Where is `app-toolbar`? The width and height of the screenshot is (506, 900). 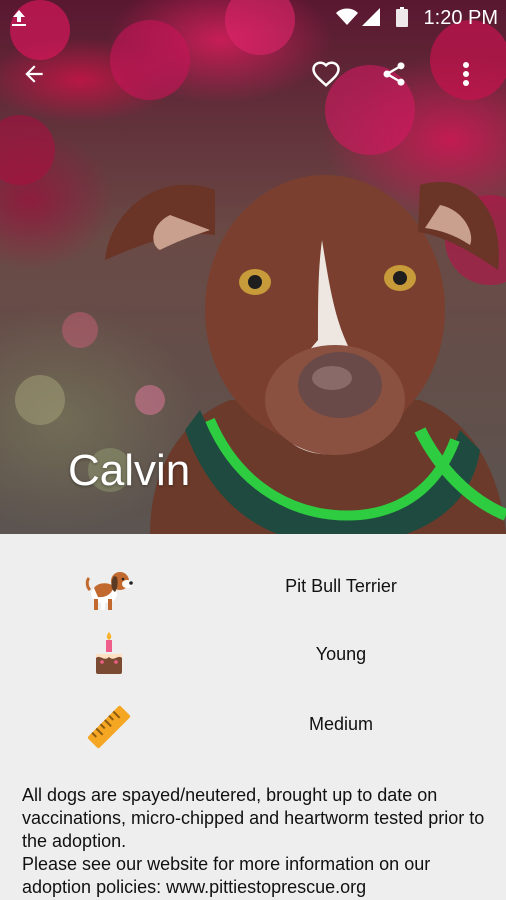 app-toolbar is located at coordinates (253, 74).